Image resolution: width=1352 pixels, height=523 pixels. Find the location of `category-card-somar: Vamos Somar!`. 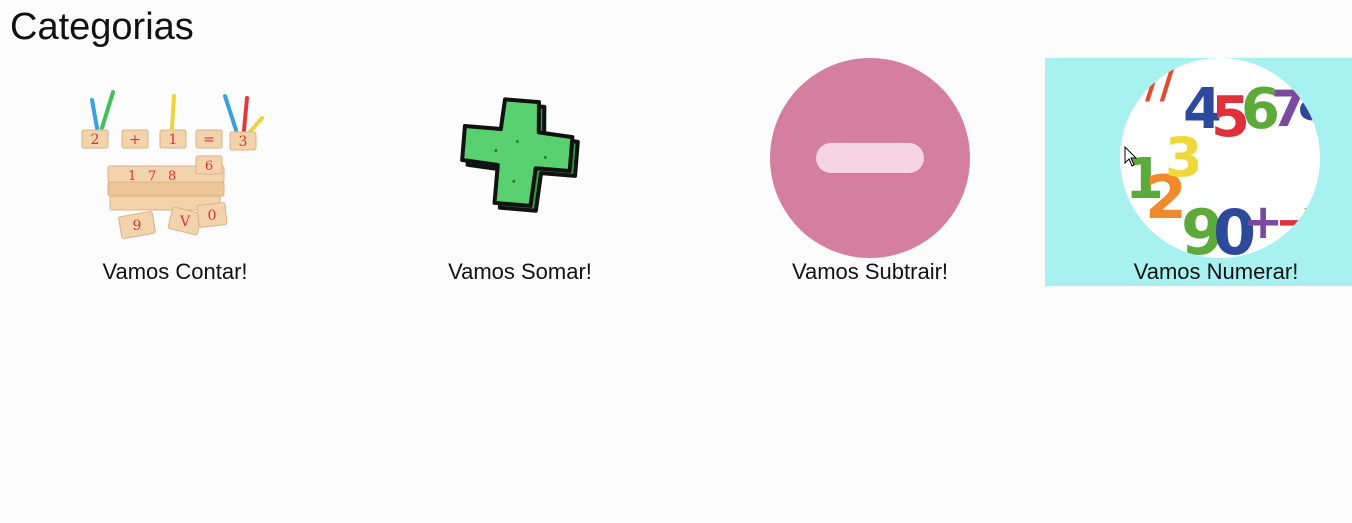

category-card-somar: Vamos Somar! is located at coordinates (520, 172).